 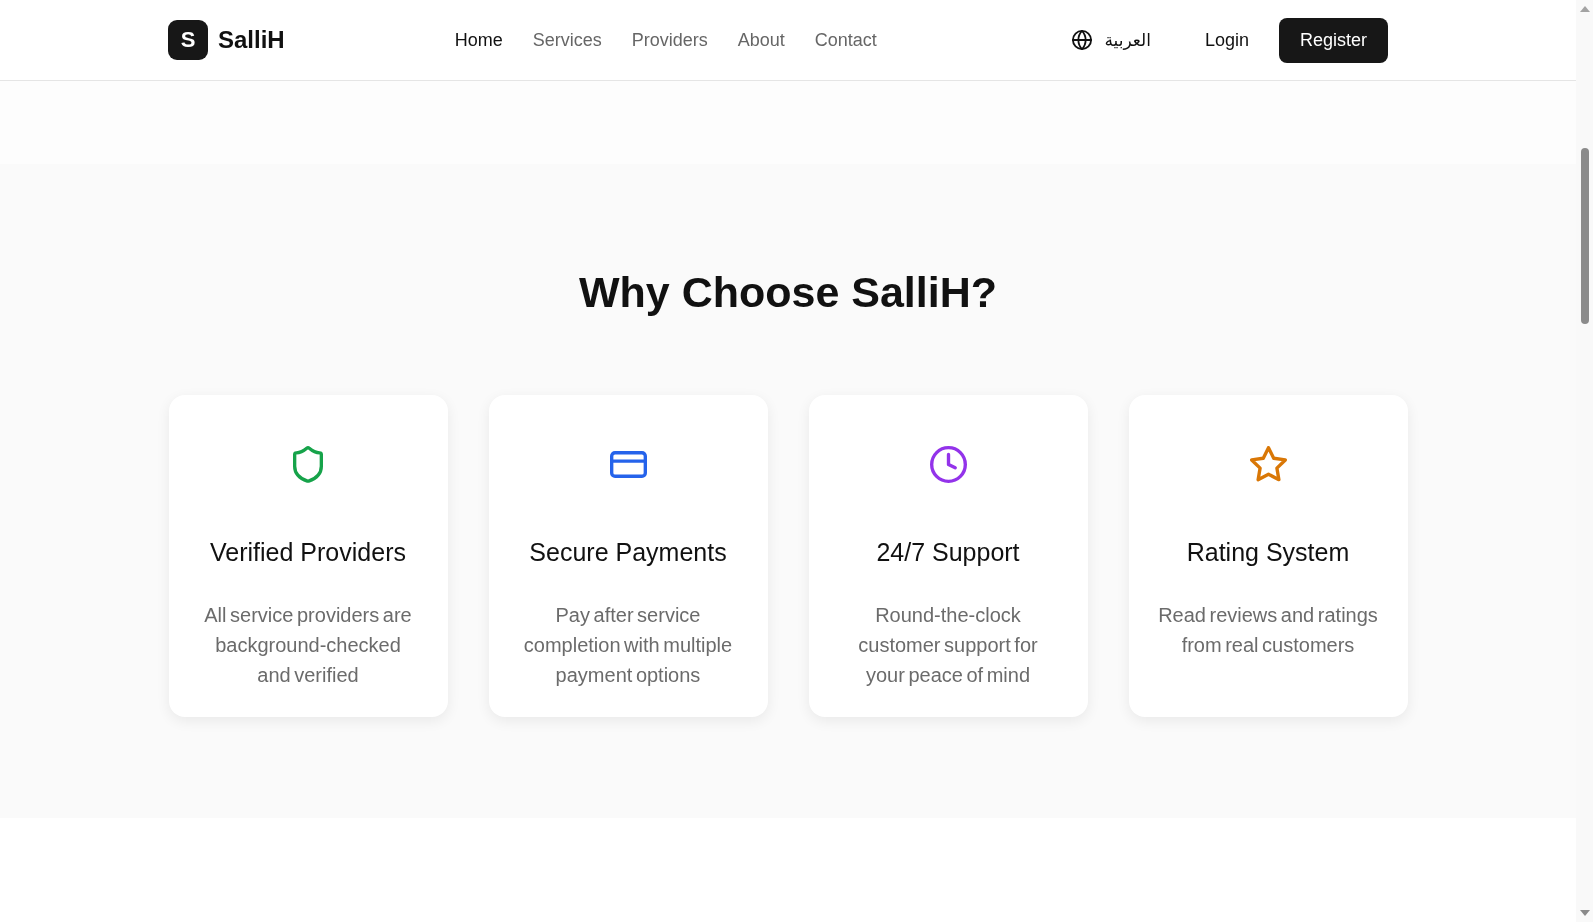 What do you see at coordinates (1584, 236) in the screenshot?
I see `scrollbar-thumb` at bounding box center [1584, 236].